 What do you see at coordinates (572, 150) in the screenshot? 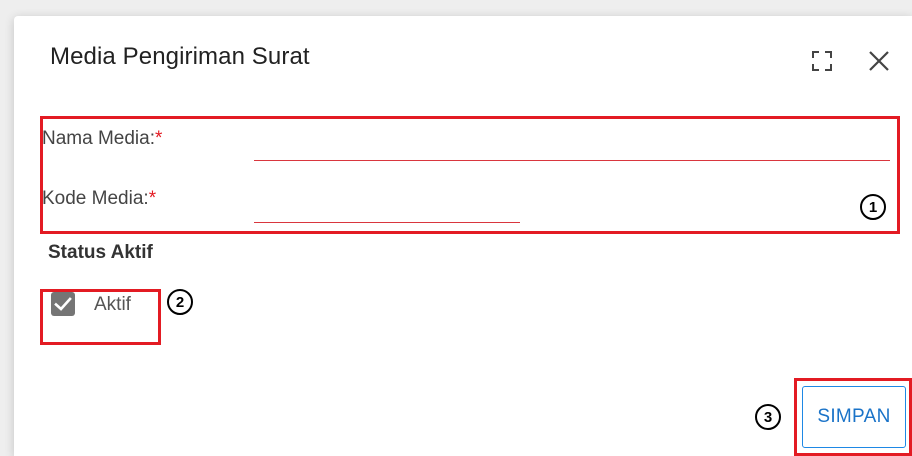
I see `nama-media-input` at bounding box center [572, 150].